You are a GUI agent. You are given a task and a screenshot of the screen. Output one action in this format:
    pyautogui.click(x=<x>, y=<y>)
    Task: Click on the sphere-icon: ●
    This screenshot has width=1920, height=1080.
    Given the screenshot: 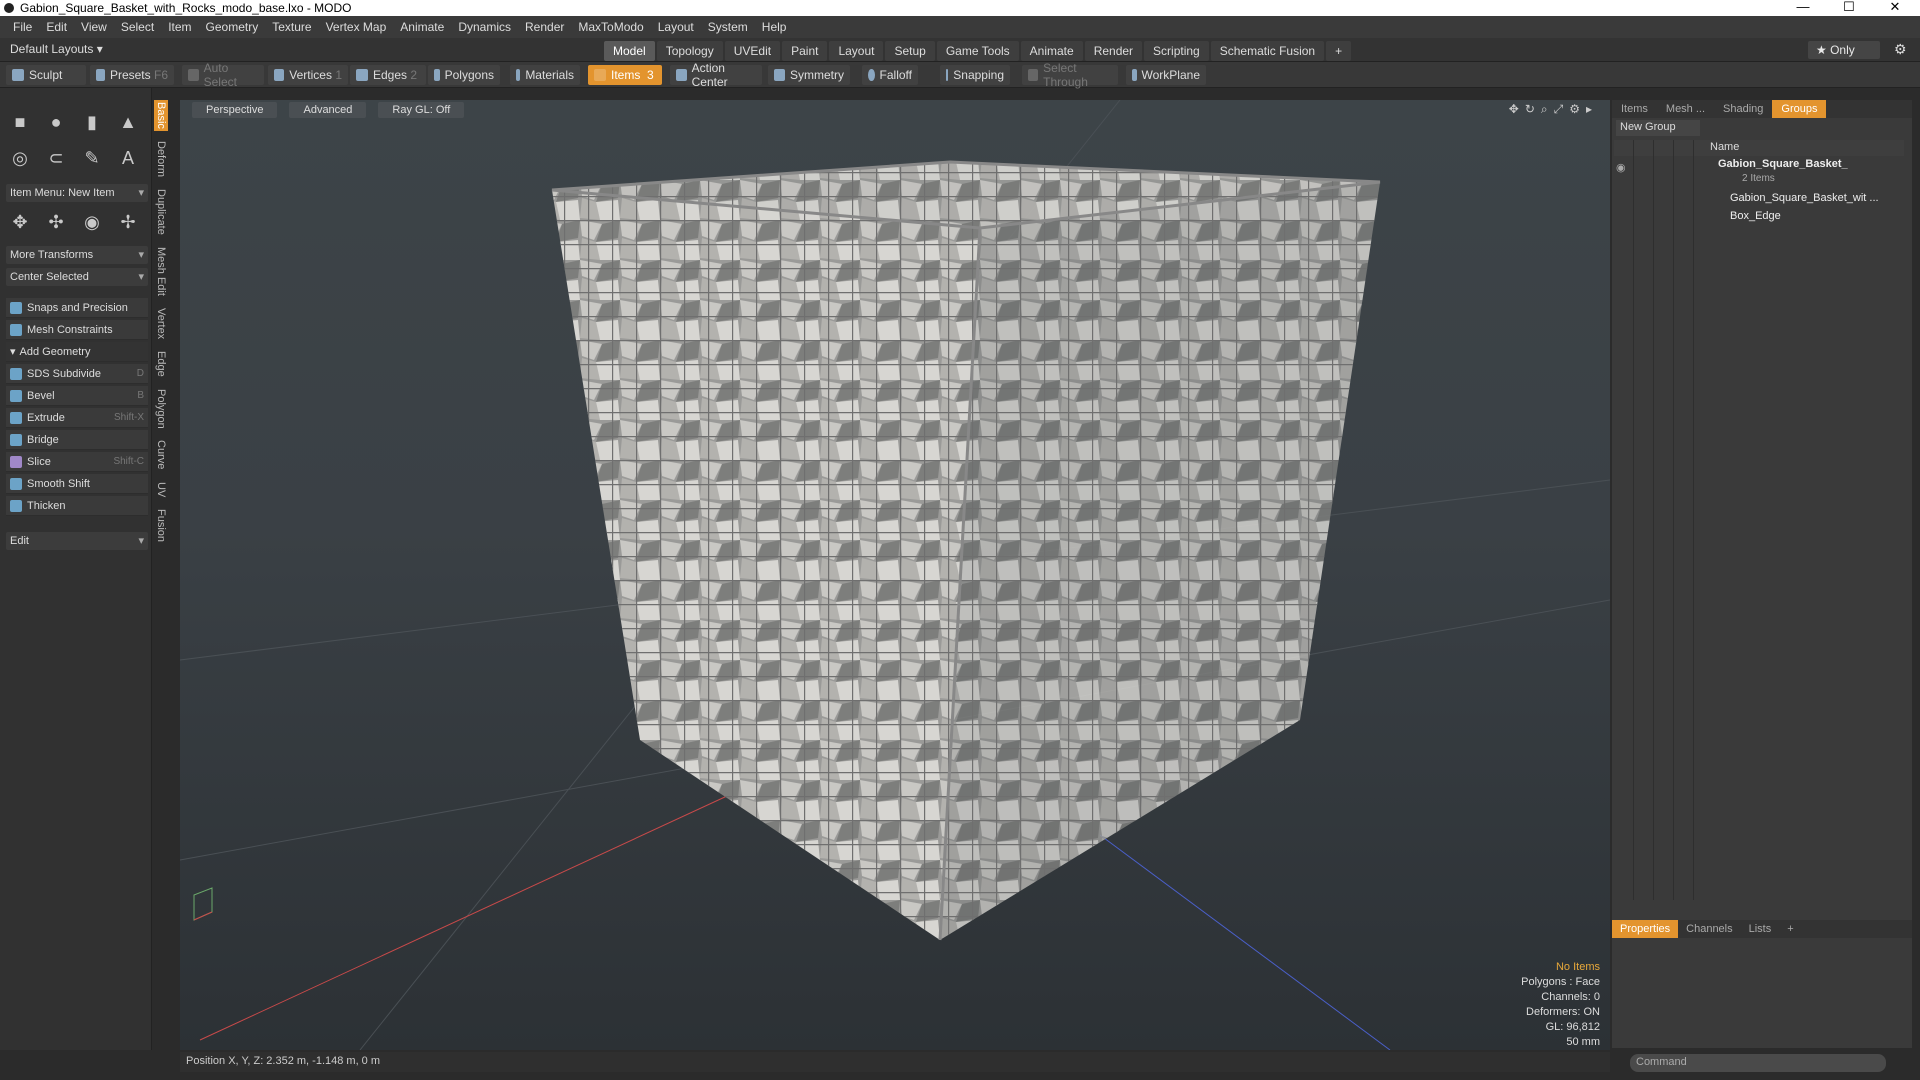 What is the action you would take?
    pyautogui.click(x=56, y=122)
    